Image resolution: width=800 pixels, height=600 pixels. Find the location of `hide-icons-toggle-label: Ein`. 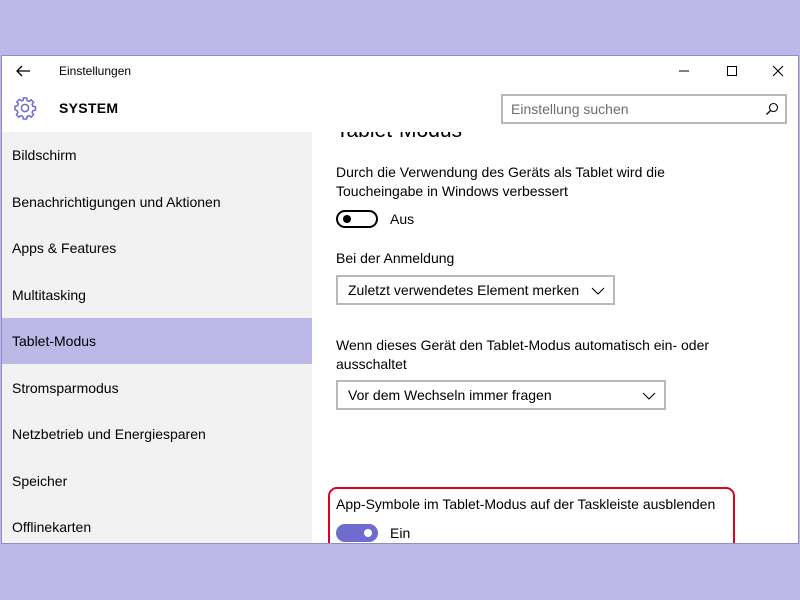

hide-icons-toggle-label: Ein is located at coordinates (400, 533).